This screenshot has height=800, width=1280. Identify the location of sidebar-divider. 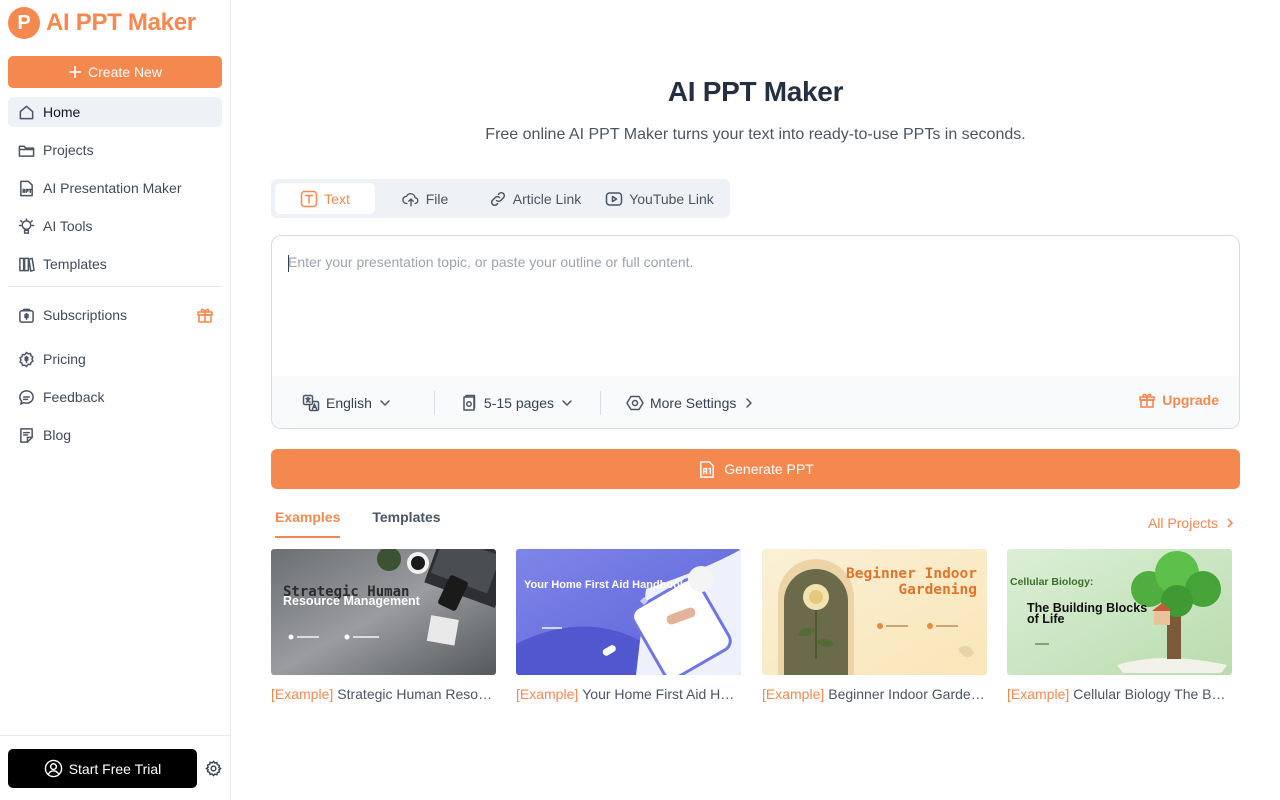
(115, 286).